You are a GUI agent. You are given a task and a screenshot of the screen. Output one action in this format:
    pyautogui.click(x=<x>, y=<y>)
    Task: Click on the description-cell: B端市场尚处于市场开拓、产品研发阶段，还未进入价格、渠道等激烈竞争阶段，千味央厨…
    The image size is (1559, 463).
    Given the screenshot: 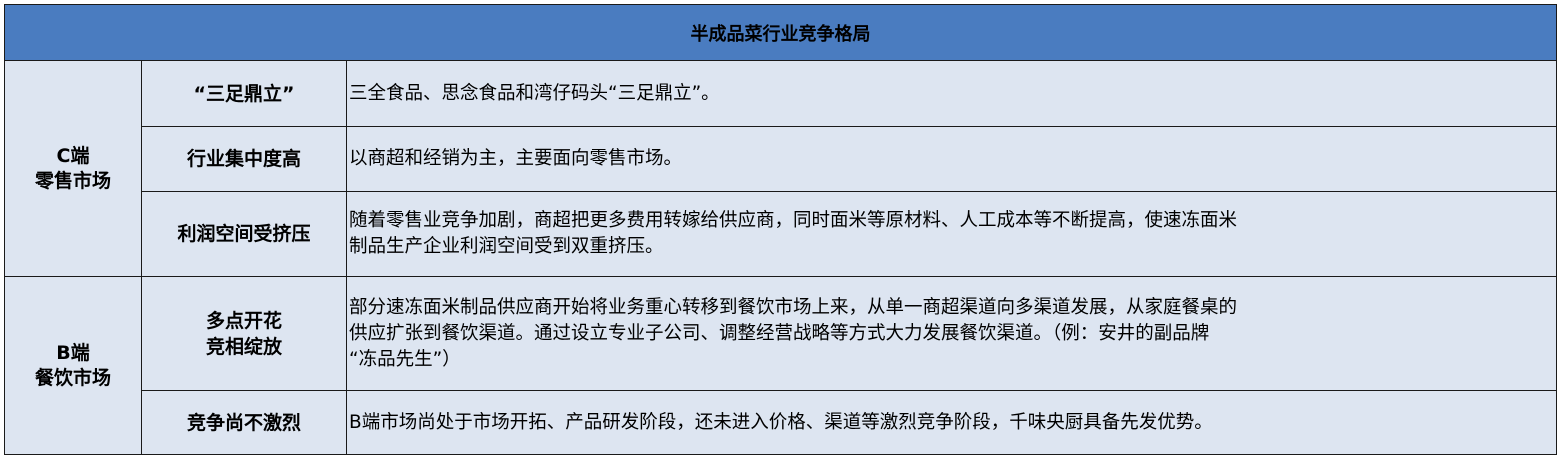 What is the action you would take?
    pyautogui.click(x=951, y=422)
    